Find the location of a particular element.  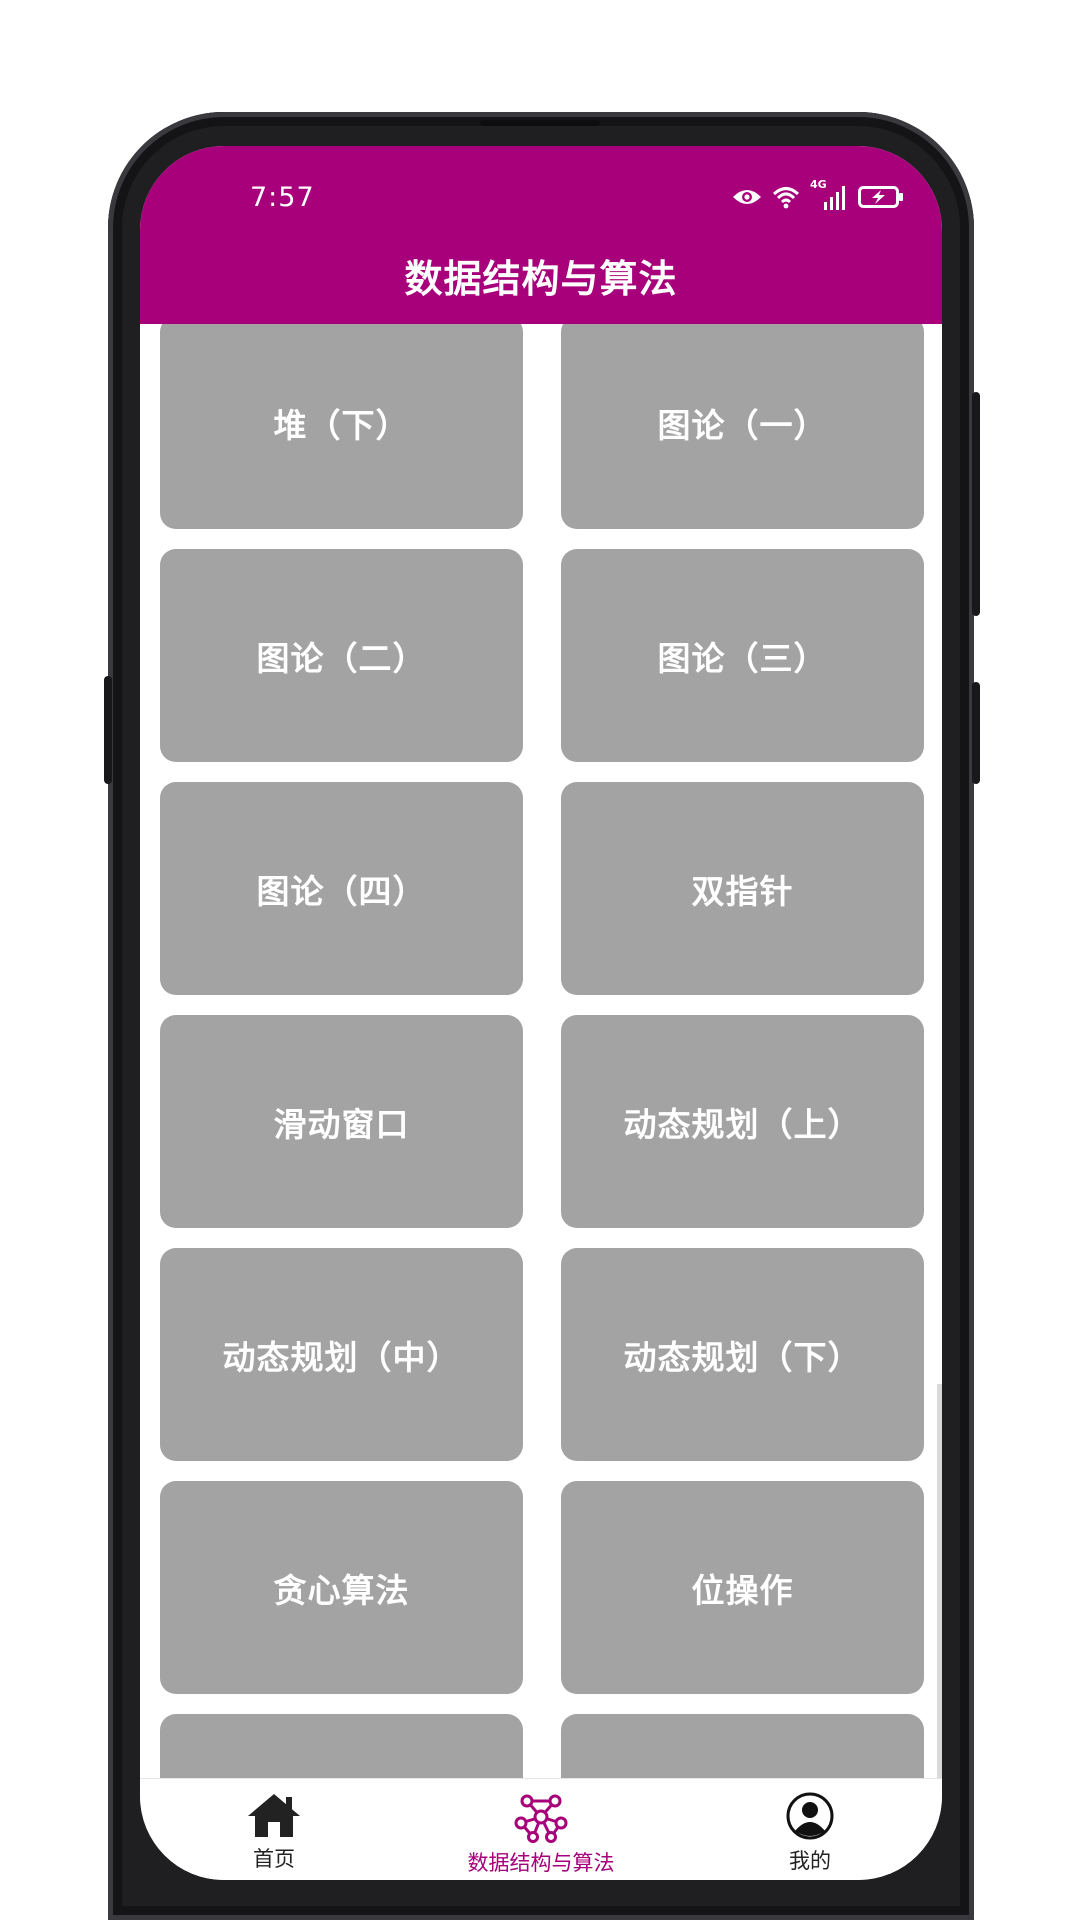

topic-card: 堆（下） is located at coordinates (341, 426).